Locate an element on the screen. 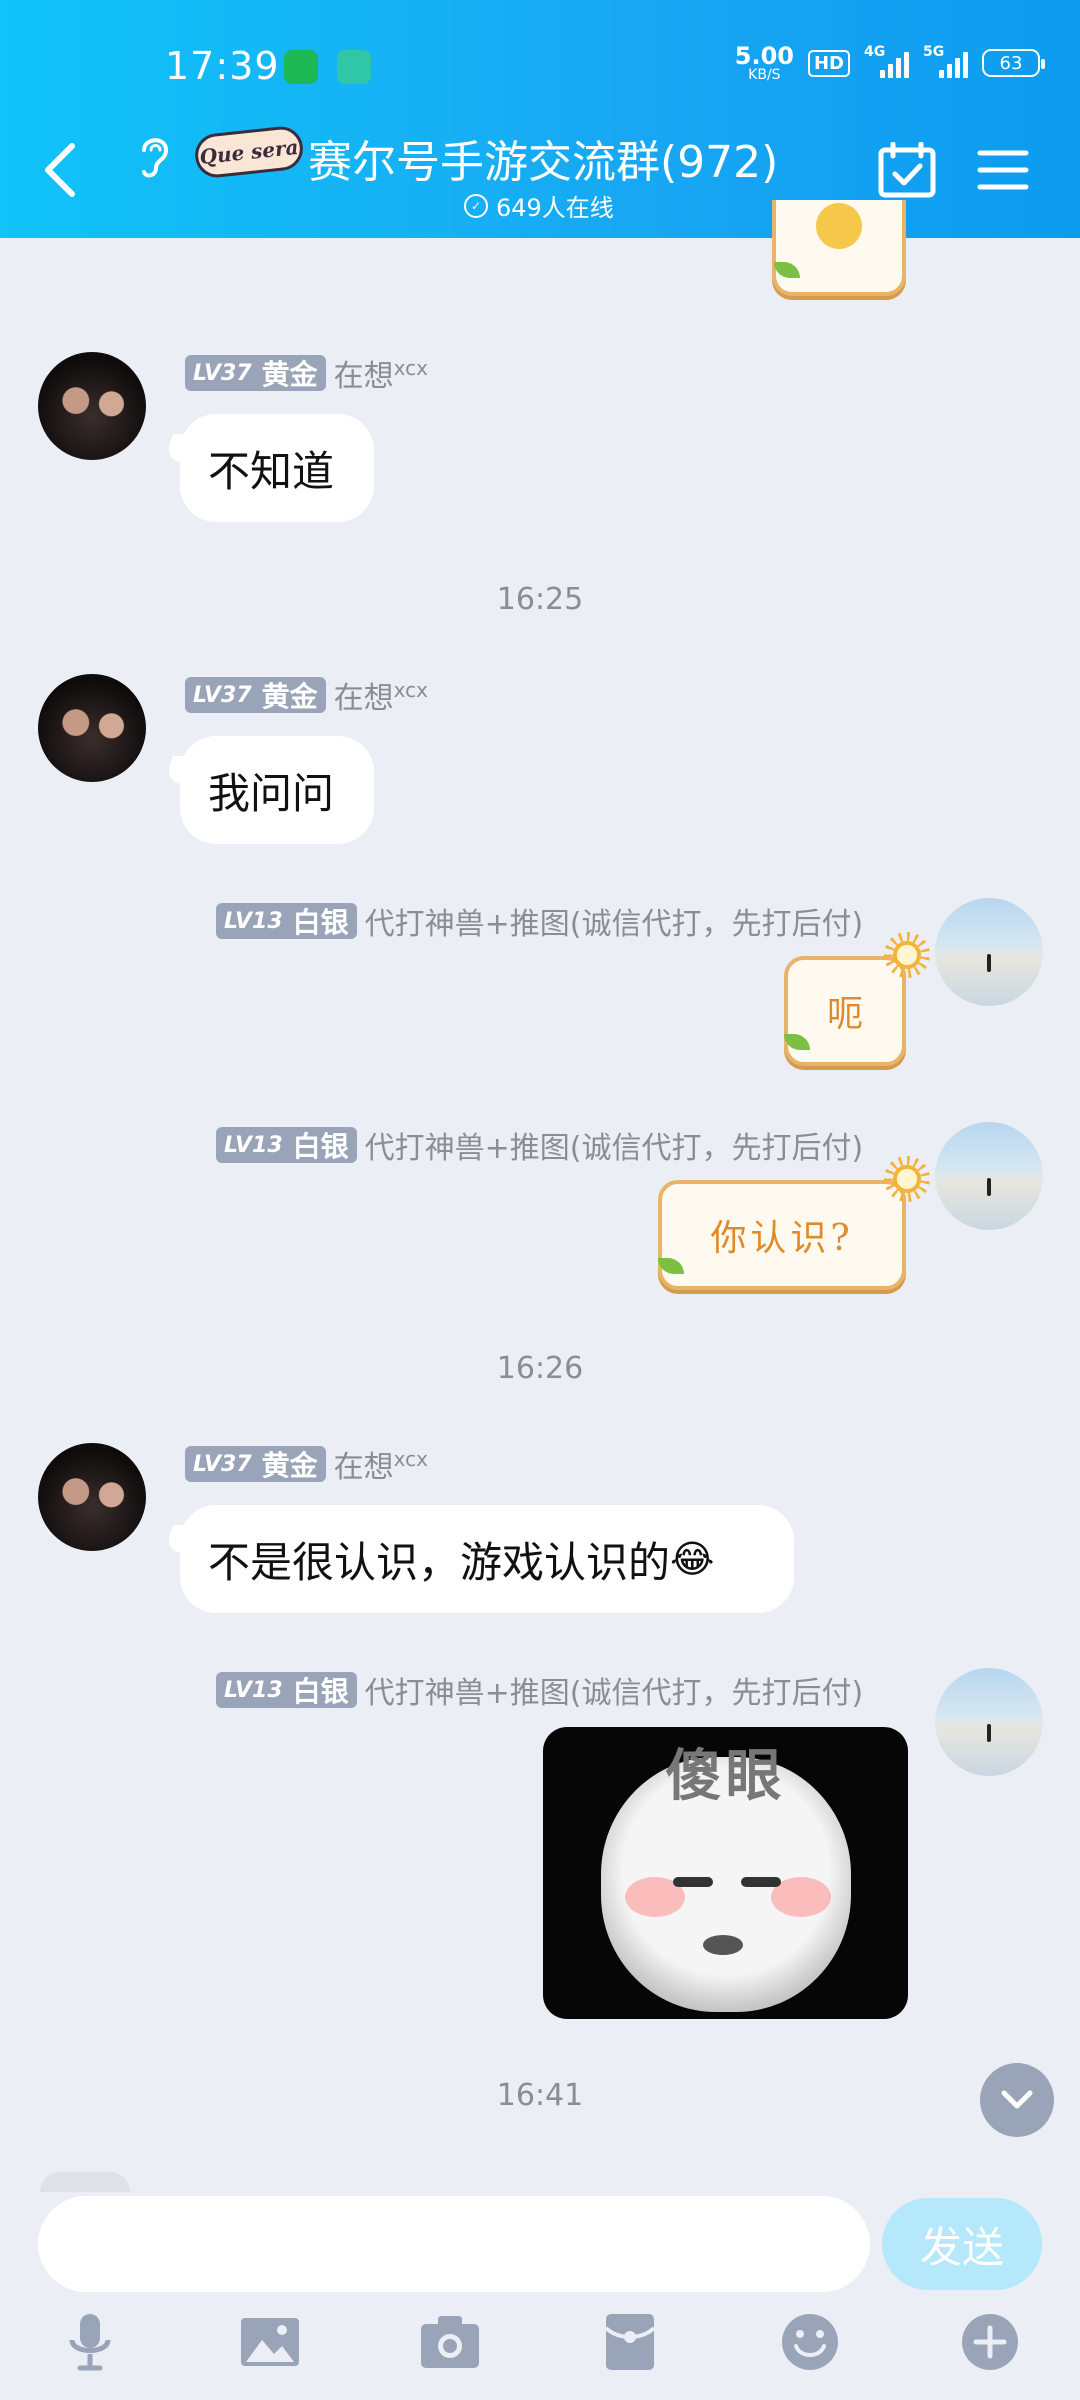  partial-avatar is located at coordinates (85, 2182).